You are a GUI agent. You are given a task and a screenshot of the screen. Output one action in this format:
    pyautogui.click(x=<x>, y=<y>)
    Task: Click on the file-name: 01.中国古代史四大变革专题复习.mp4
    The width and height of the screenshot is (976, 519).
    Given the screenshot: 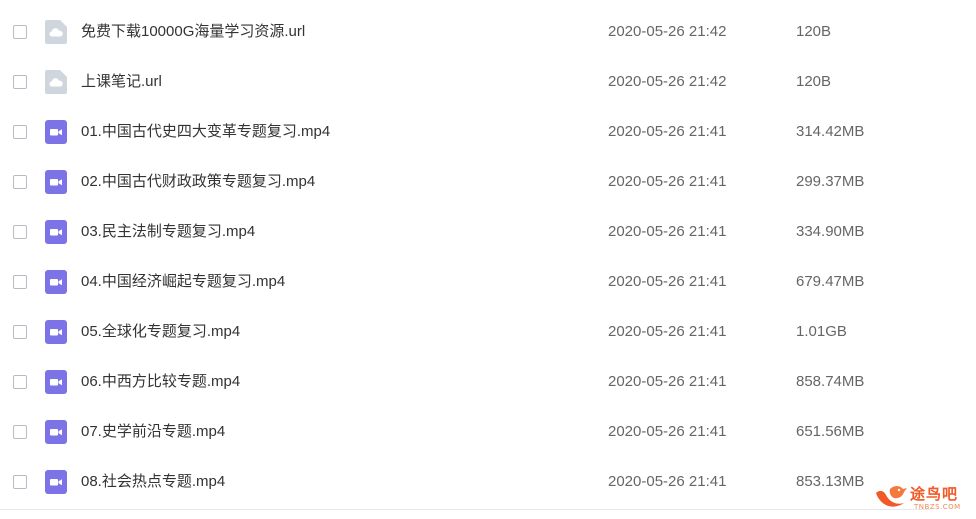 What is the action you would take?
    pyautogui.click(x=205, y=132)
    